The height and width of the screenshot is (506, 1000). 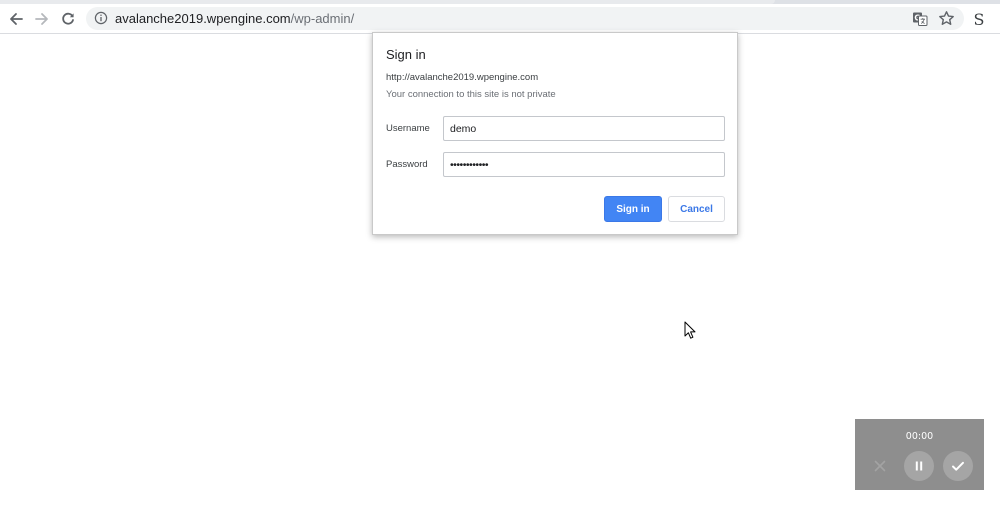 I want to click on url-path: /wp-admin/, so click(x=322, y=18).